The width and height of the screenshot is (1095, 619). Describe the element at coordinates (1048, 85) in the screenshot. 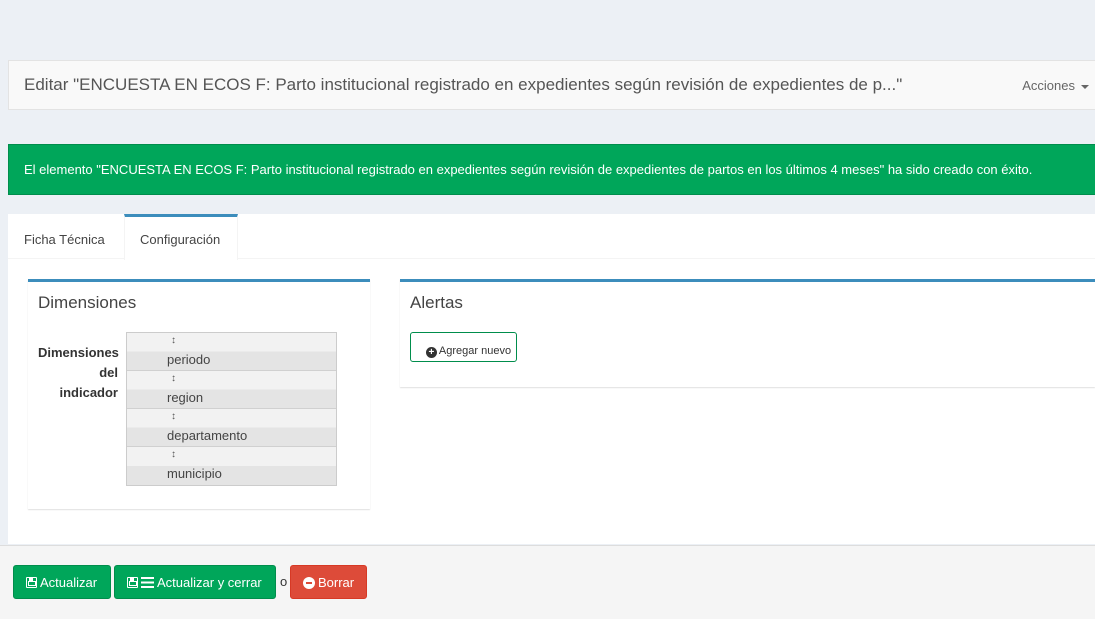

I see `actions-label: Acciones` at that location.